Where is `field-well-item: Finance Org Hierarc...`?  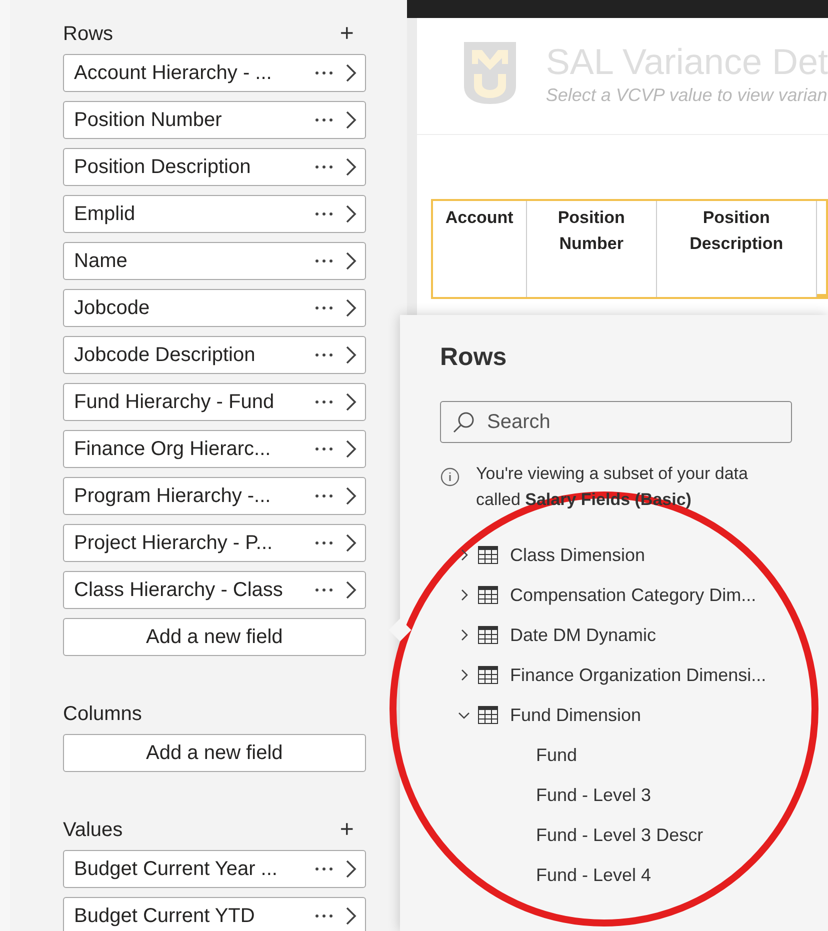 field-well-item: Finance Org Hierarc... is located at coordinates (214, 449).